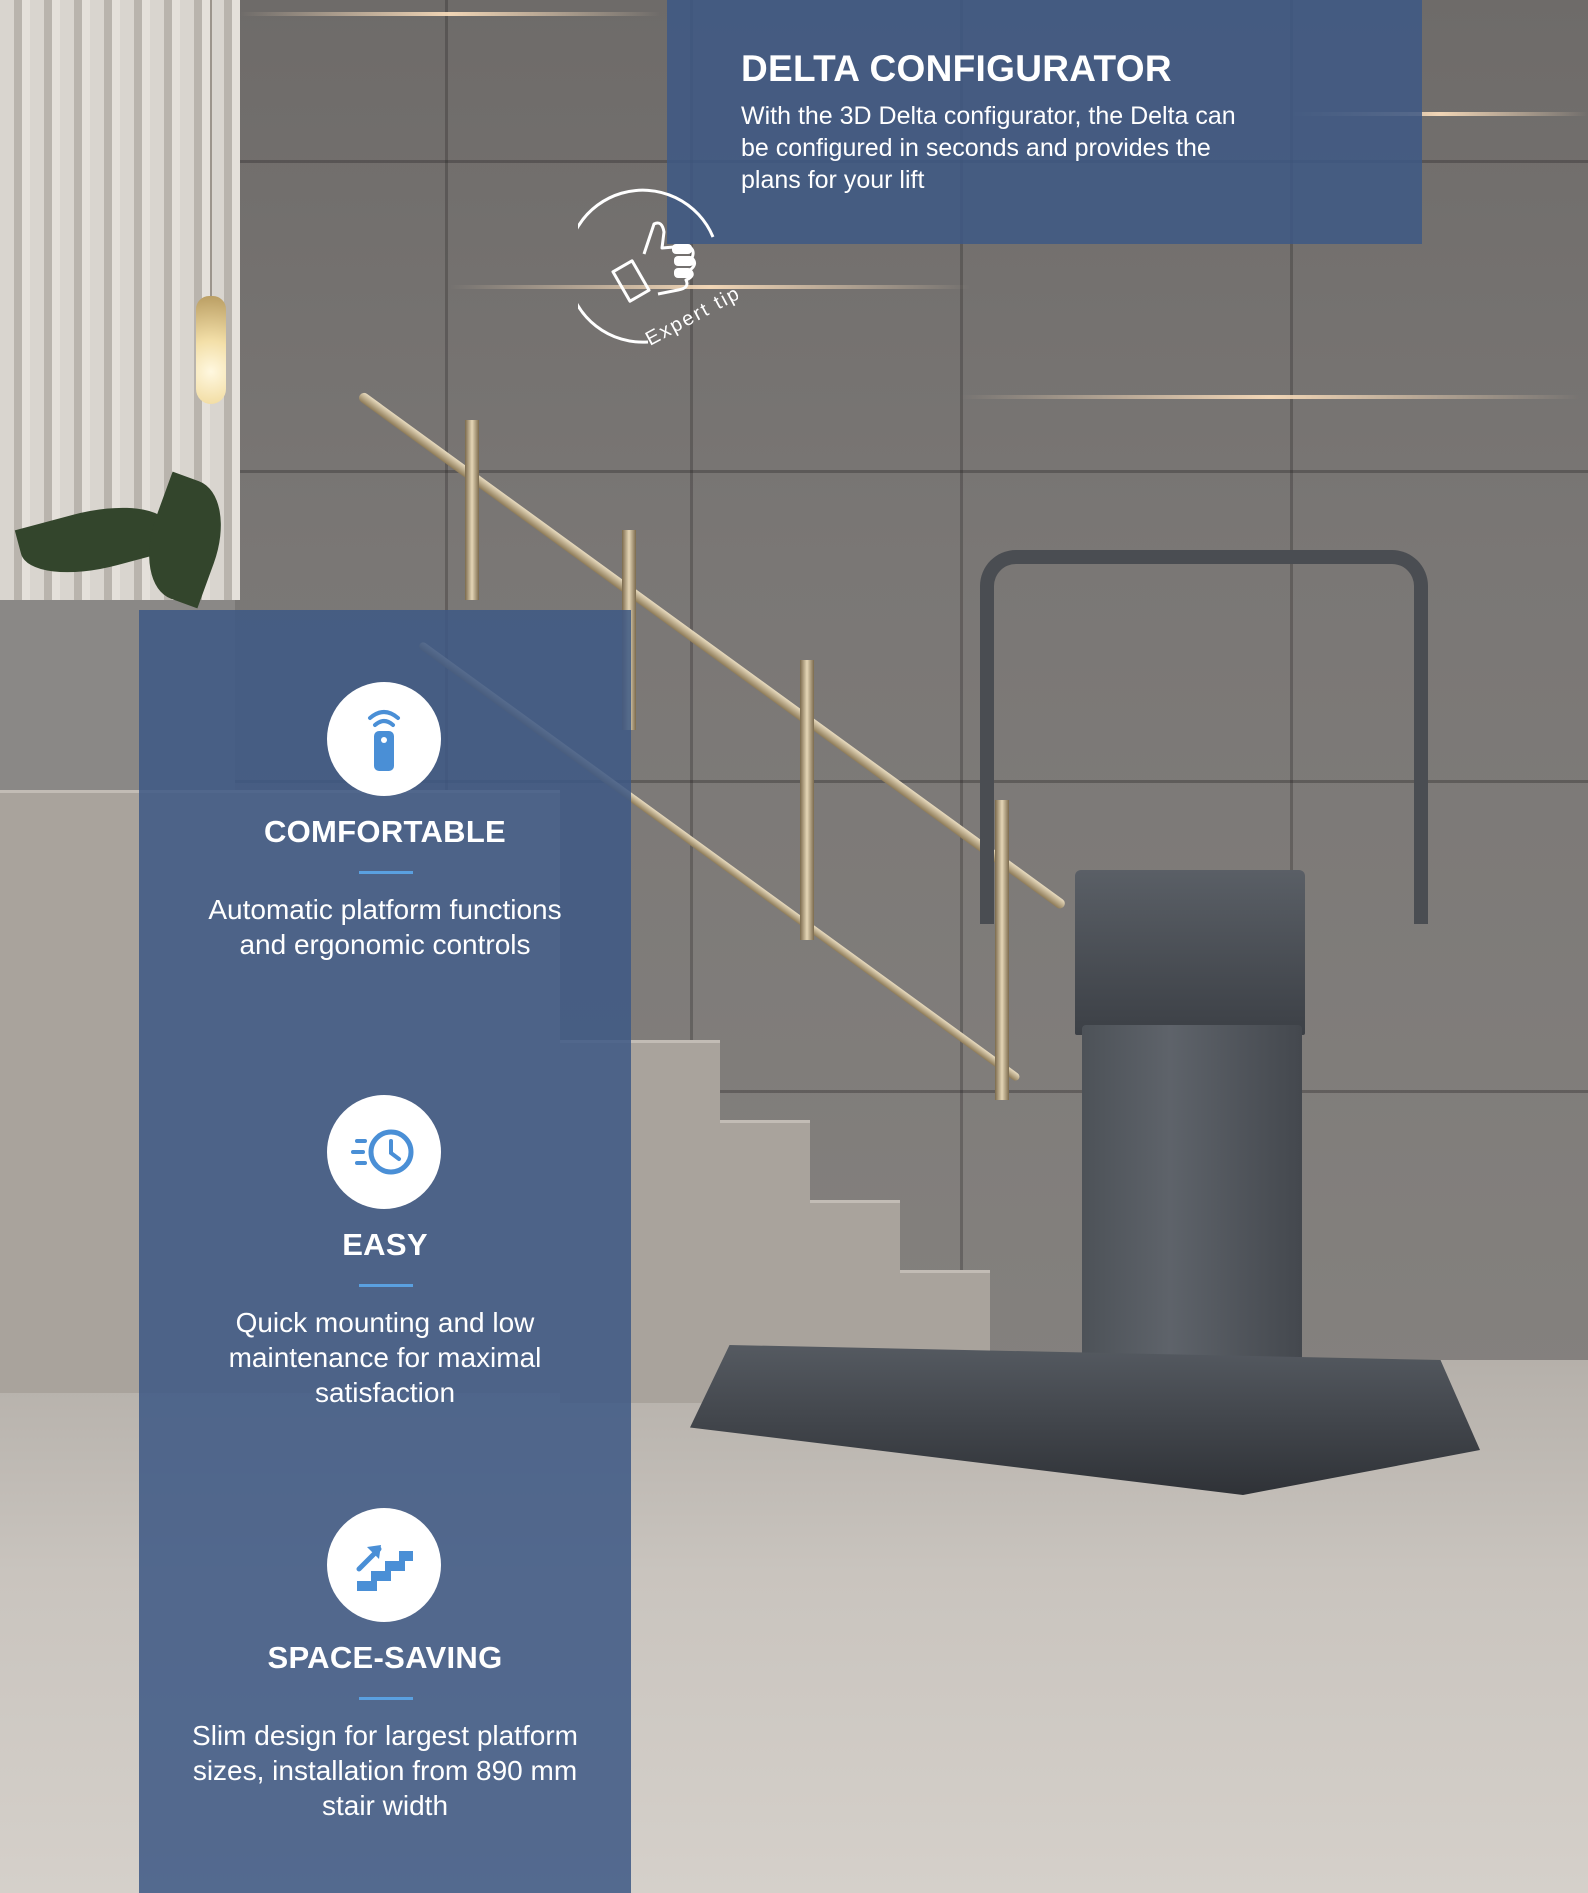 This screenshot has width=1588, height=1893. I want to click on remote-control-icon, so click(384, 739).